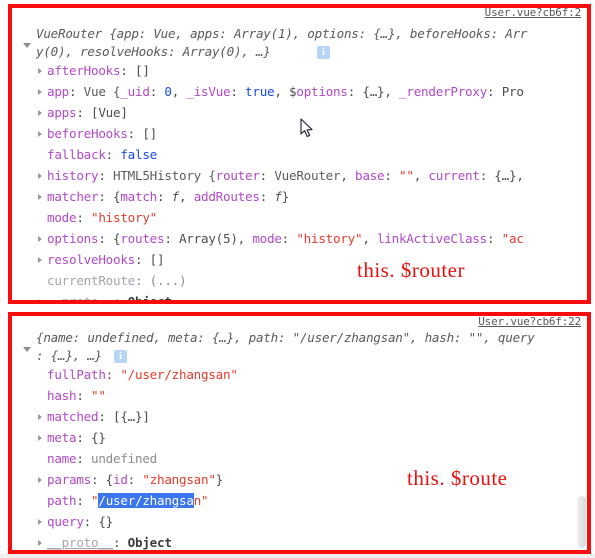  What do you see at coordinates (168, 197) in the screenshot?
I see `console-row-matcher: matcher: {match: f, addRoutes: f}` at bounding box center [168, 197].